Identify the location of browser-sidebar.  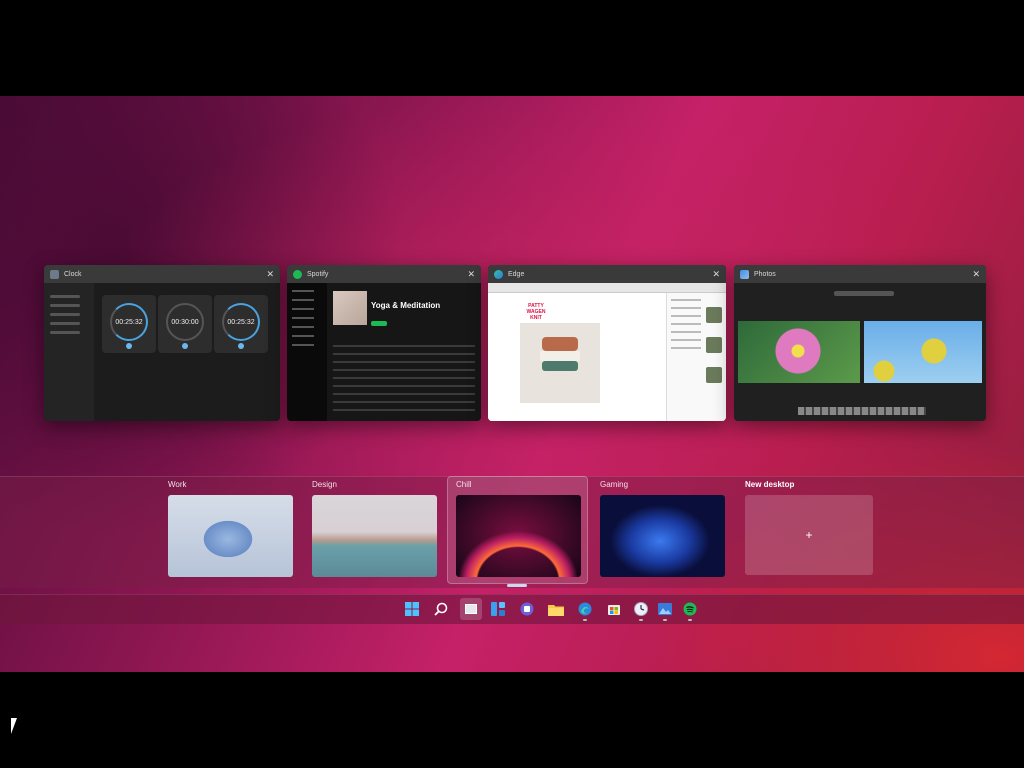
(696, 357).